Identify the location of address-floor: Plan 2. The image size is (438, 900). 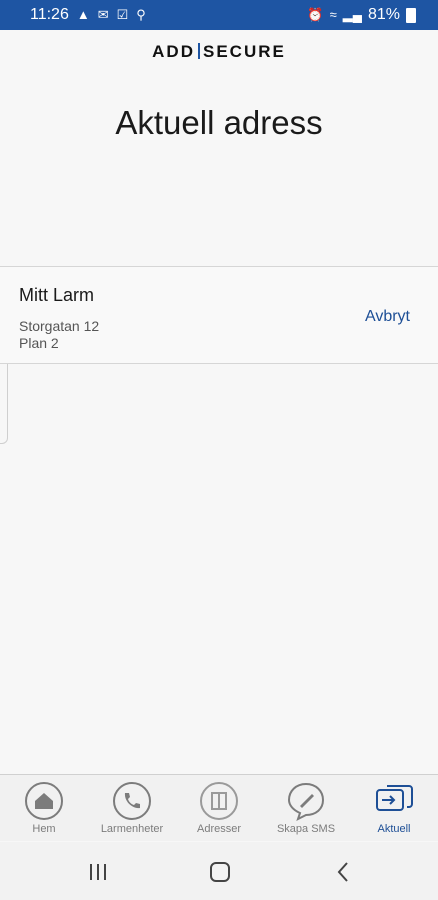
(39, 343).